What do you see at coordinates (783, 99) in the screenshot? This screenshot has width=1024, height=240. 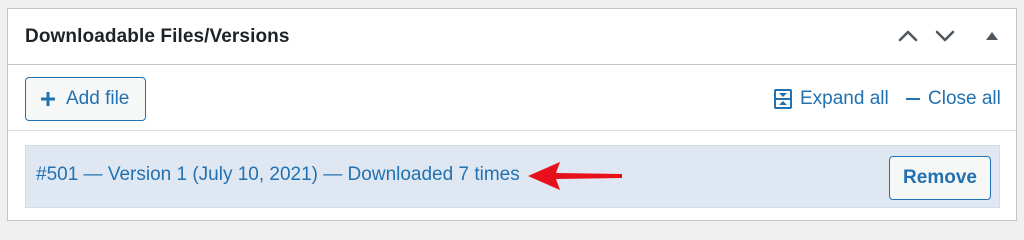 I see `expand-icon` at bounding box center [783, 99].